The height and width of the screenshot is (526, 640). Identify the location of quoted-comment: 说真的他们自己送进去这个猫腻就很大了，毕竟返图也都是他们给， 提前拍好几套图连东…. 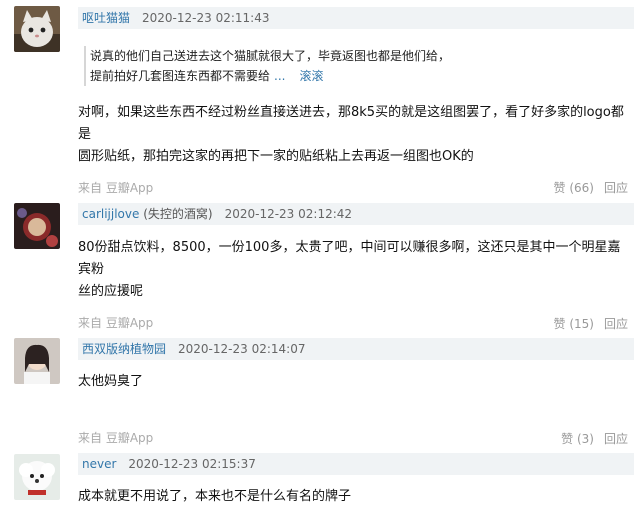
(347, 66).